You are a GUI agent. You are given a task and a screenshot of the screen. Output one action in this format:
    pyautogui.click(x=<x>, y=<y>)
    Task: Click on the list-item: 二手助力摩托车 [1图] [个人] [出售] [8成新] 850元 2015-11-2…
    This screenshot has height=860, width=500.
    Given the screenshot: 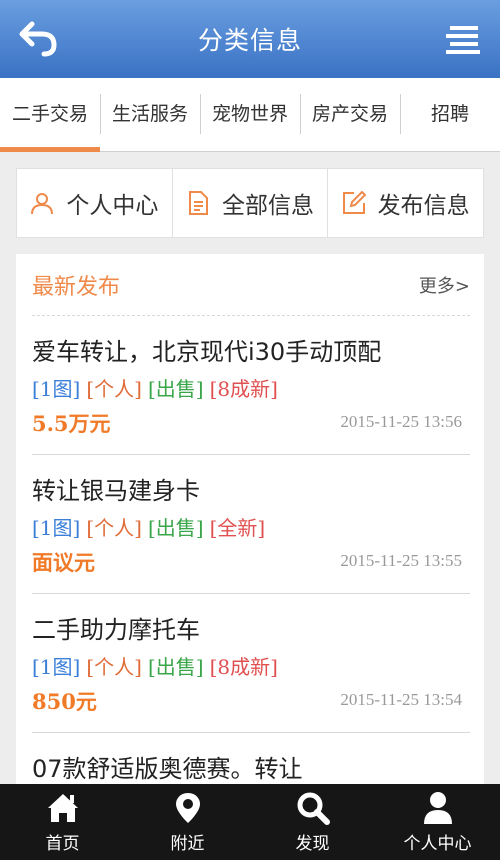 What is the action you would take?
    pyautogui.click(x=251, y=663)
    